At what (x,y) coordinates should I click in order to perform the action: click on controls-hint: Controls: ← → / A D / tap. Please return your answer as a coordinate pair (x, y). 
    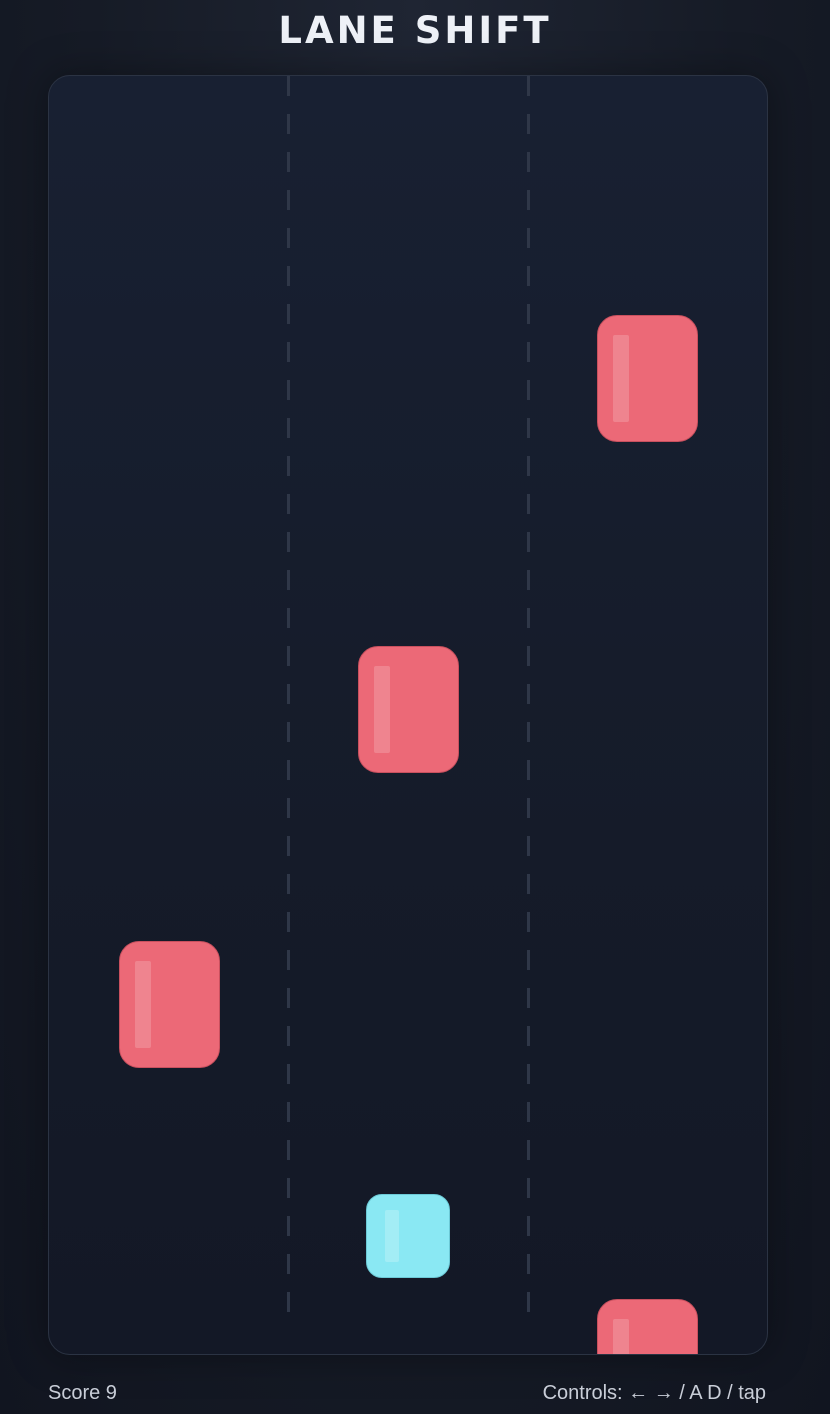
    Looking at the image, I should click on (654, 1393).